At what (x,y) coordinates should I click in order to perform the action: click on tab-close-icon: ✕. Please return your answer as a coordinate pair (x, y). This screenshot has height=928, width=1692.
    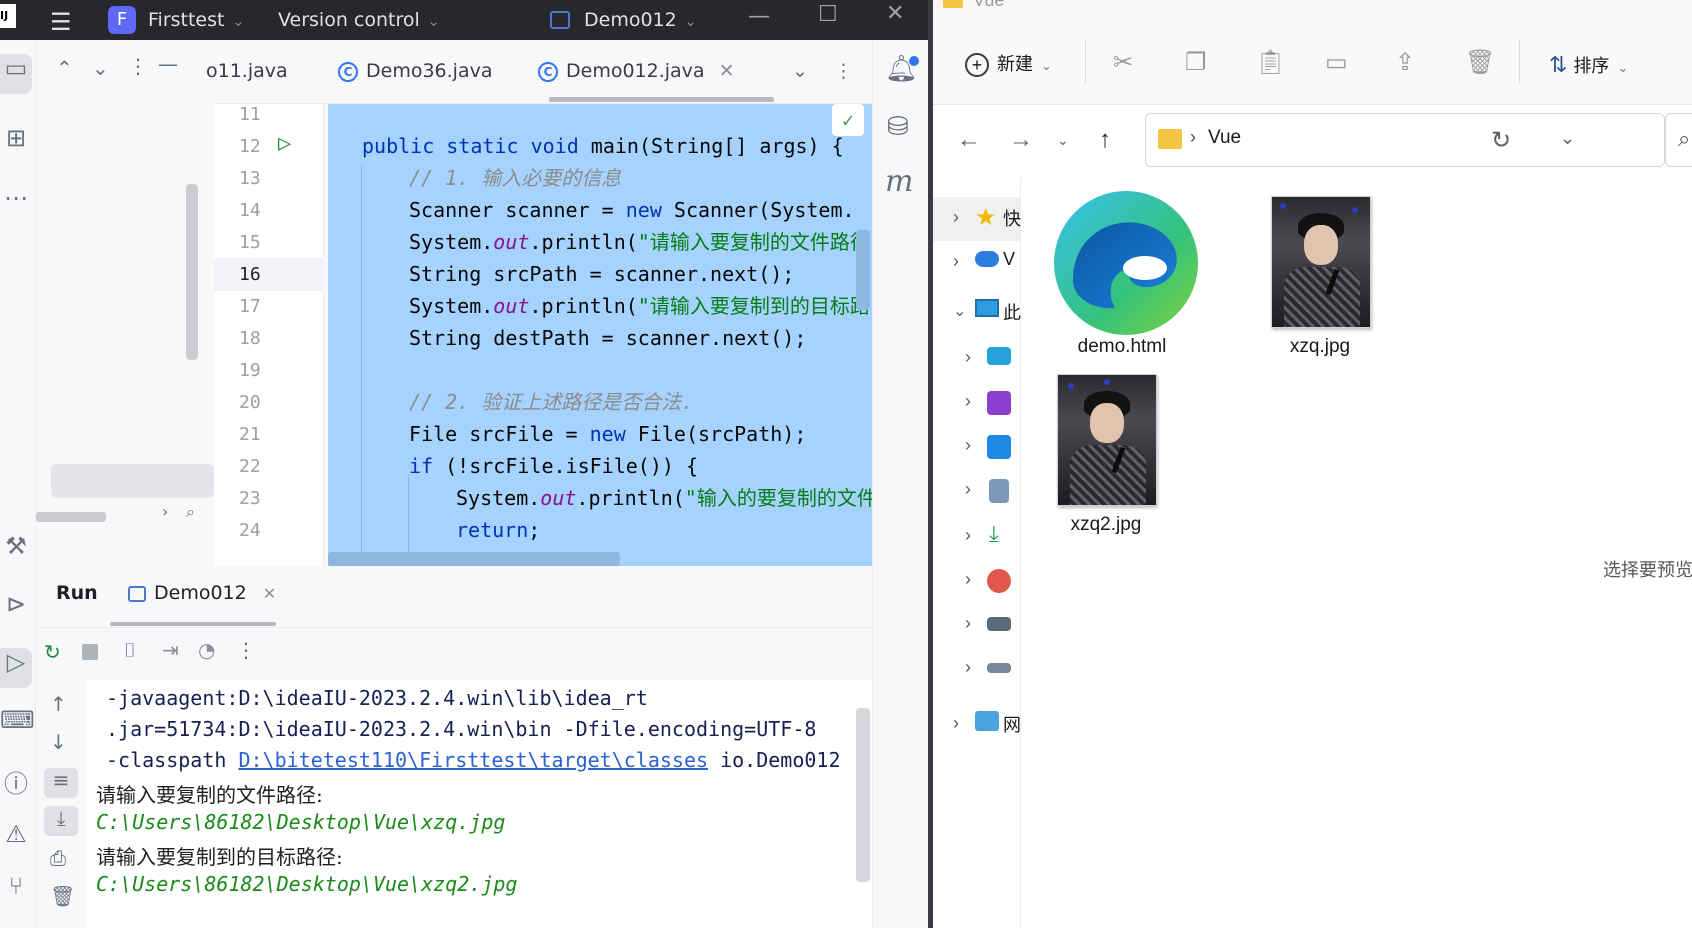
    Looking at the image, I should click on (727, 71).